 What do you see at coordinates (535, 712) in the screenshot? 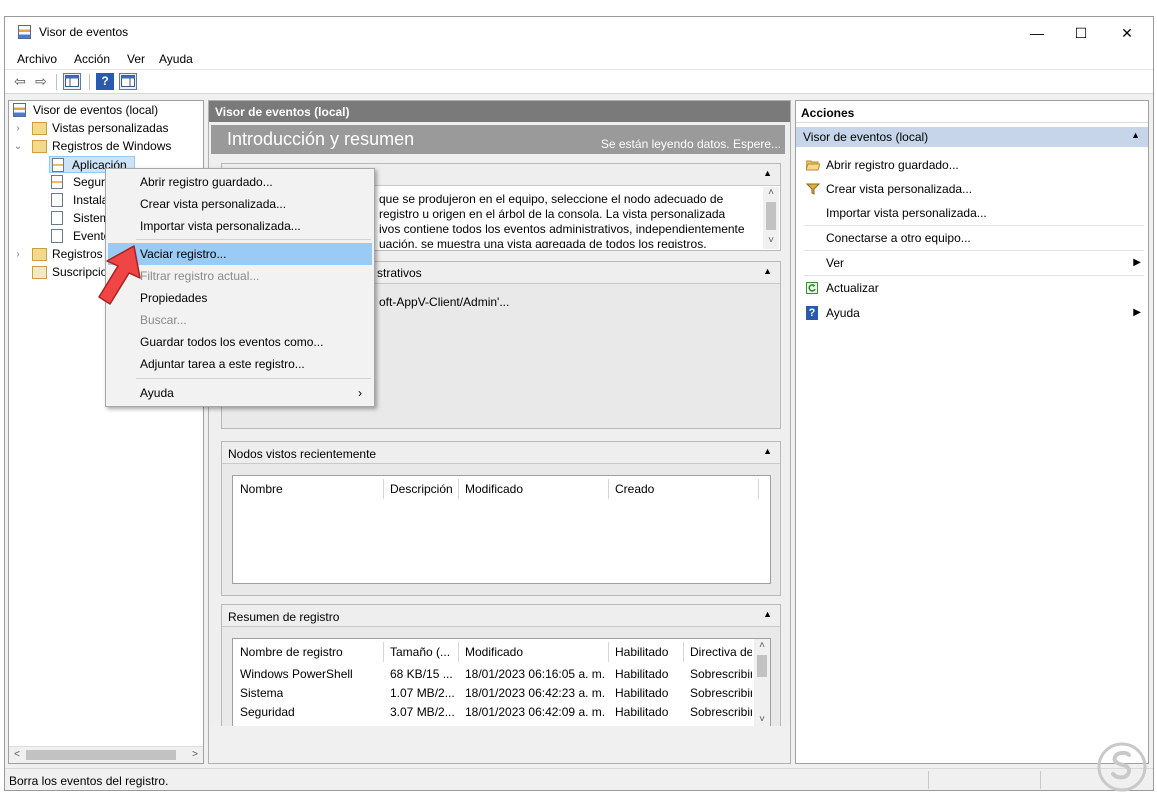
I see `cell-modificado: 18/01/2023 06:42:09 a. m.` at bounding box center [535, 712].